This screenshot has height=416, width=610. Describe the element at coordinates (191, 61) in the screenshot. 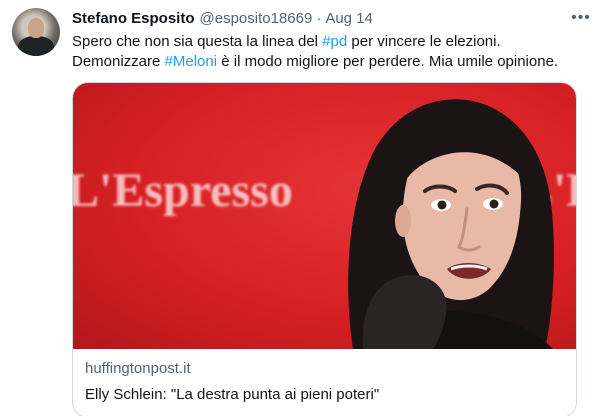

I see `hashtag-meloni: #Meloni` at that location.